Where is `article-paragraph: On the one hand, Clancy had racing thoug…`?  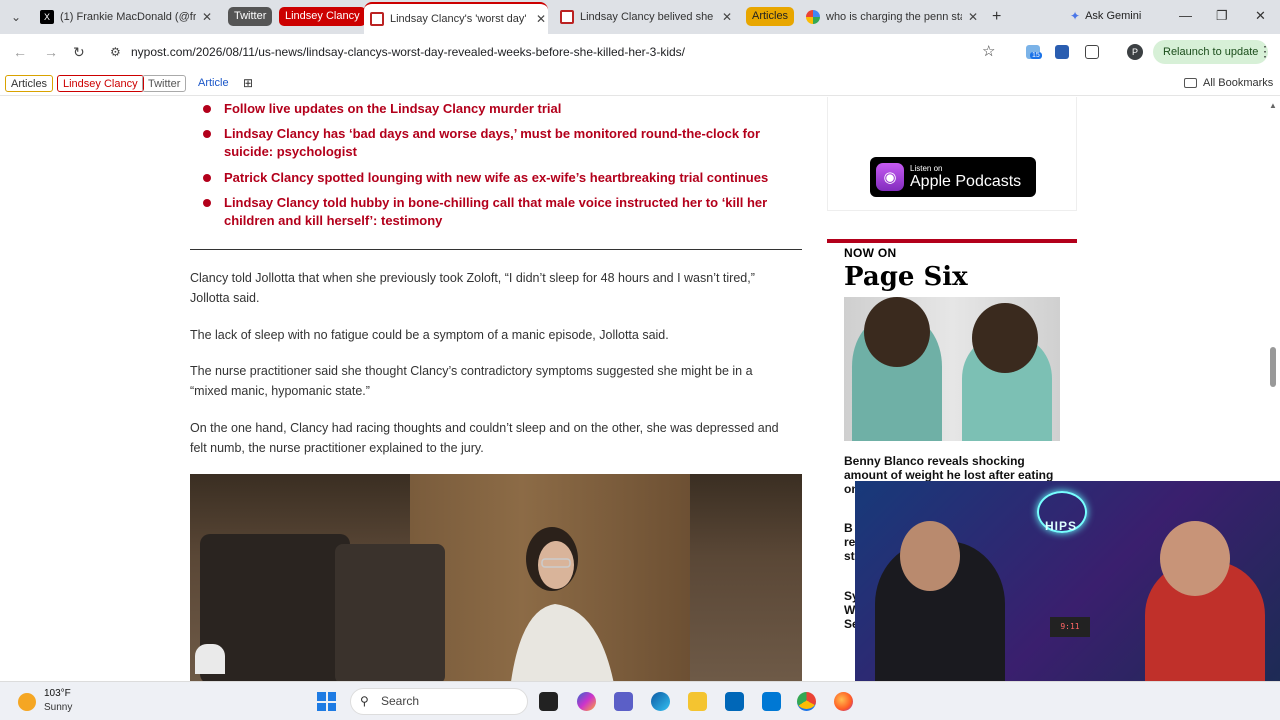 article-paragraph: On the one hand, Clancy had racing thoug… is located at coordinates (484, 438).